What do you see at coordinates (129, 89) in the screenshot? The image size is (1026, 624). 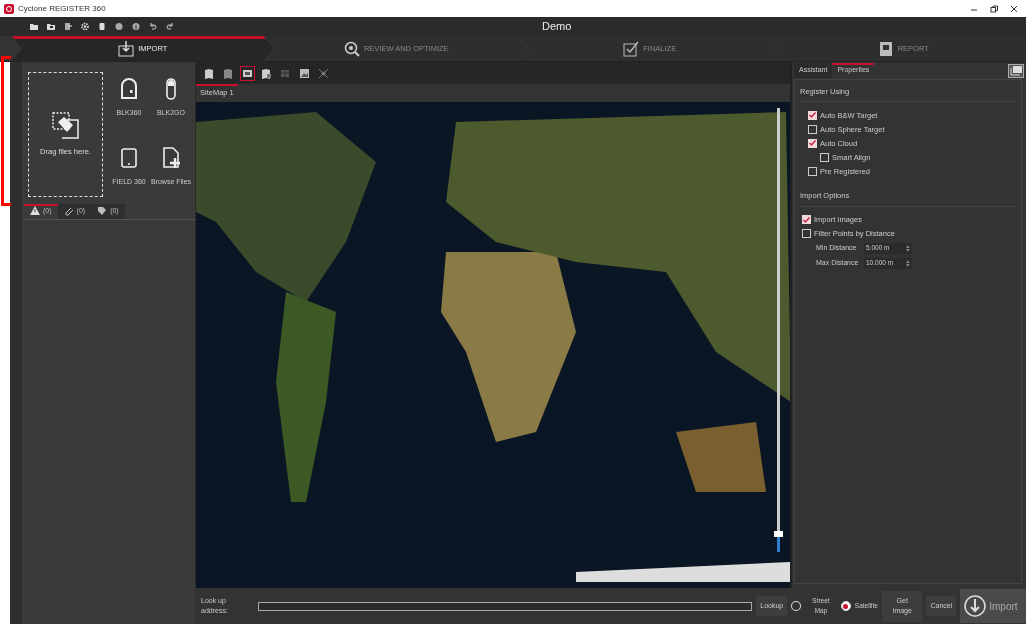 I see `scanner-icon` at bounding box center [129, 89].